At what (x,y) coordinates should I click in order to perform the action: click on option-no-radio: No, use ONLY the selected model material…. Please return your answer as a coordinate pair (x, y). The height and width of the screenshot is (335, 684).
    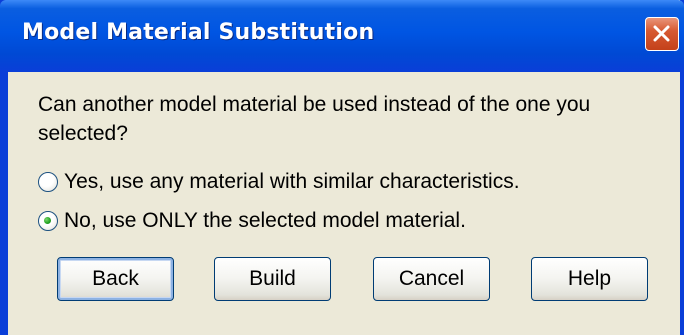
    Looking at the image, I should click on (252, 221).